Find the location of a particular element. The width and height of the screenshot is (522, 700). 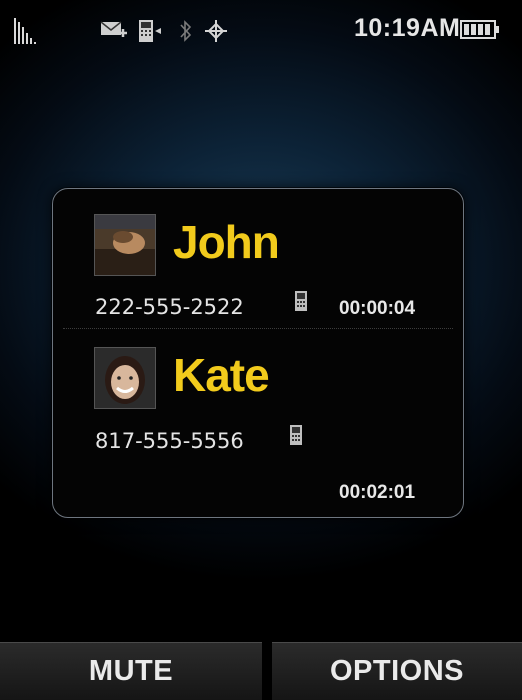

contact-name: Kate is located at coordinates (221, 375).